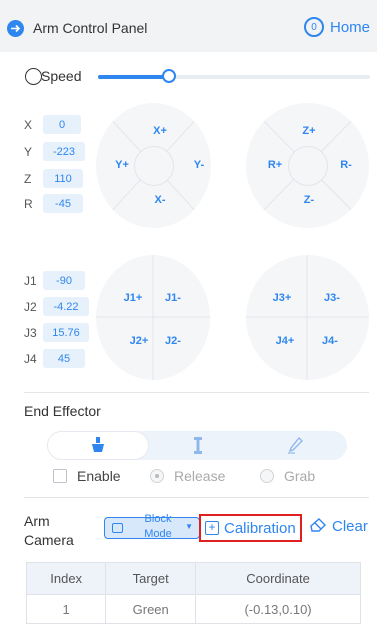  I want to click on xy-pad-center, so click(153, 165).